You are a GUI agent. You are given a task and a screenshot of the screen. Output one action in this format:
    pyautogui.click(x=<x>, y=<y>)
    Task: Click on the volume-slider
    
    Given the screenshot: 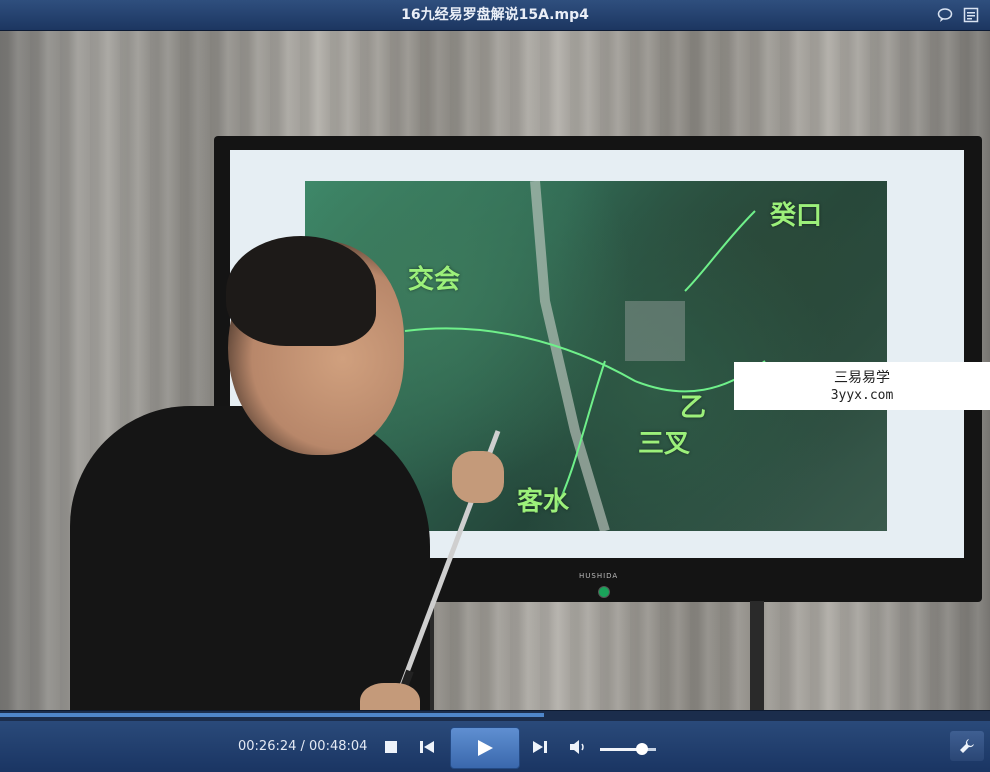 What is the action you would take?
    pyautogui.click(x=628, y=749)
    